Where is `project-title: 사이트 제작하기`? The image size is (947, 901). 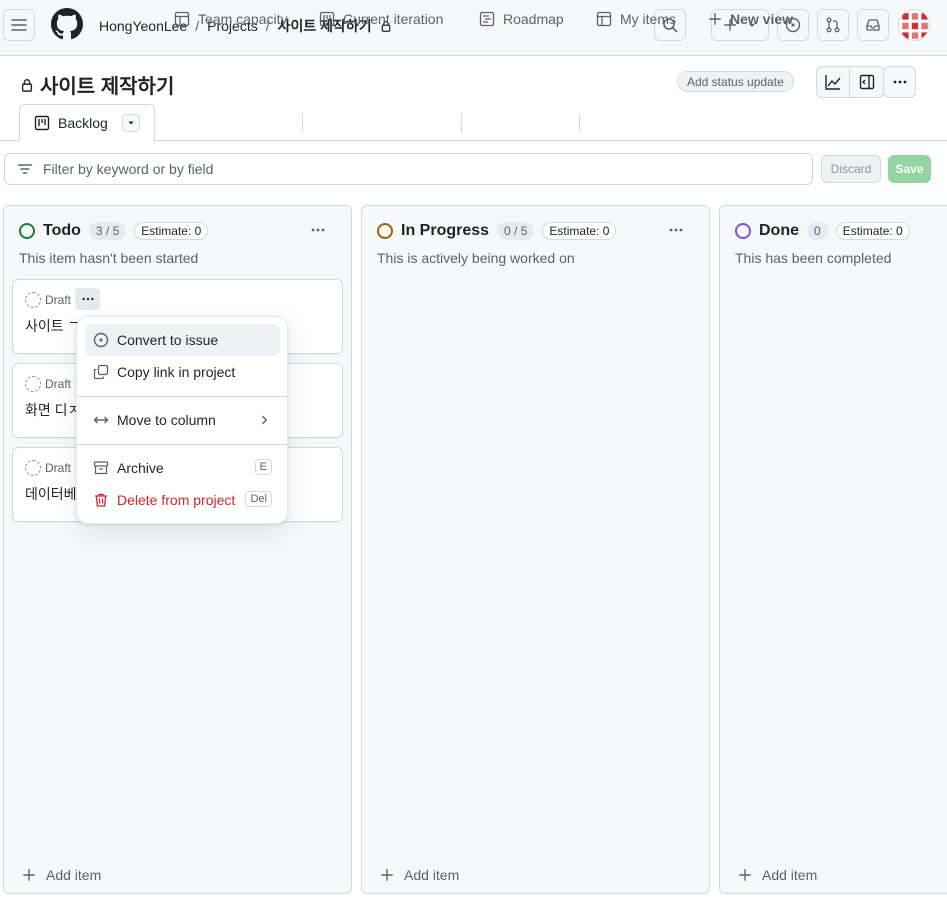
project-title: 사이트 제작하기 is located at coordinates (97, 84).